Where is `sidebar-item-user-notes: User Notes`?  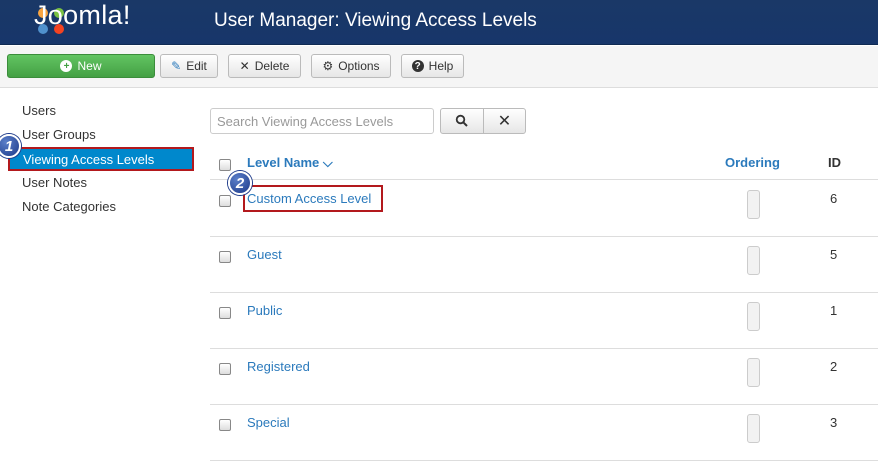 sidebar-item-user-notes: User Notes is located at coordinates (54, 182).